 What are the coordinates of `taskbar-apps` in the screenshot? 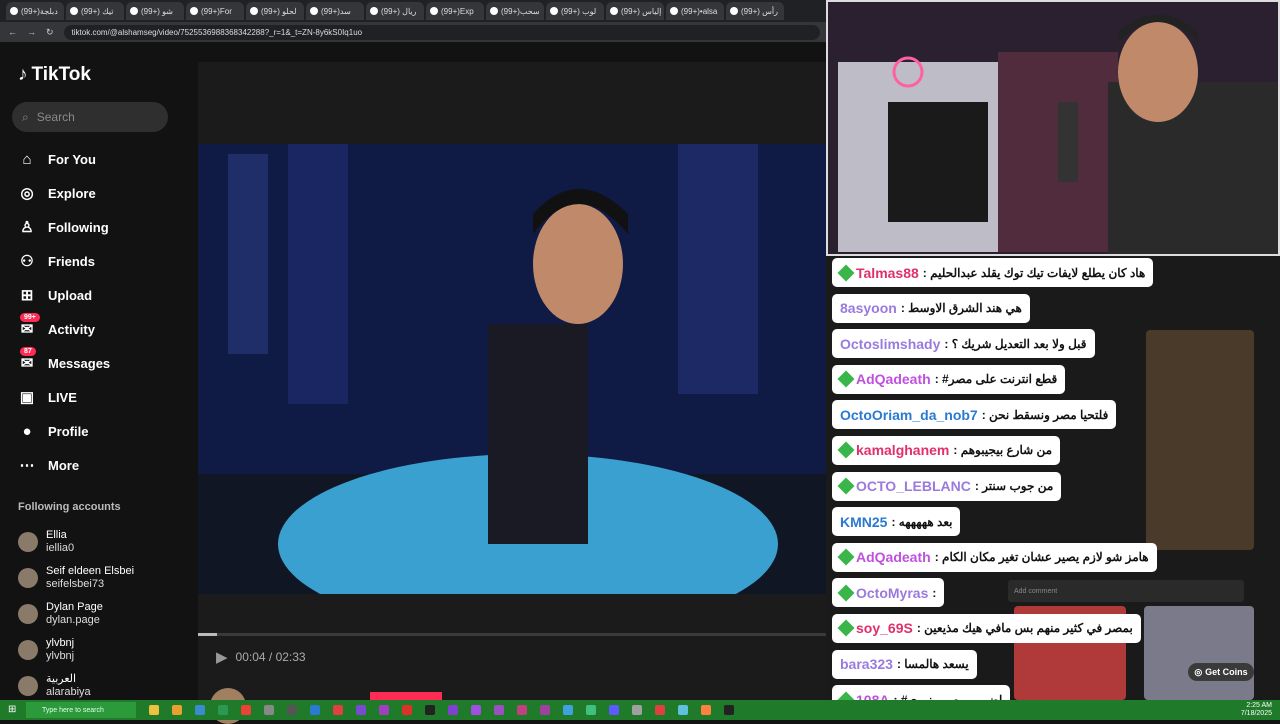 It's located at (435, 710).